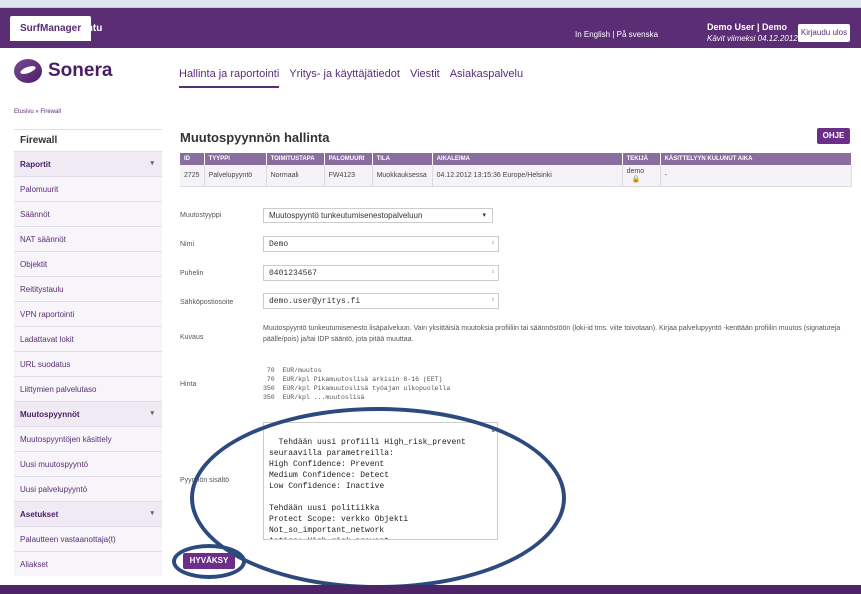 The image size is (861, 594). What do you see at coordinates (192, 159) in the screenshot?
I see `column-header: ID` at bounding box center [192, 159].